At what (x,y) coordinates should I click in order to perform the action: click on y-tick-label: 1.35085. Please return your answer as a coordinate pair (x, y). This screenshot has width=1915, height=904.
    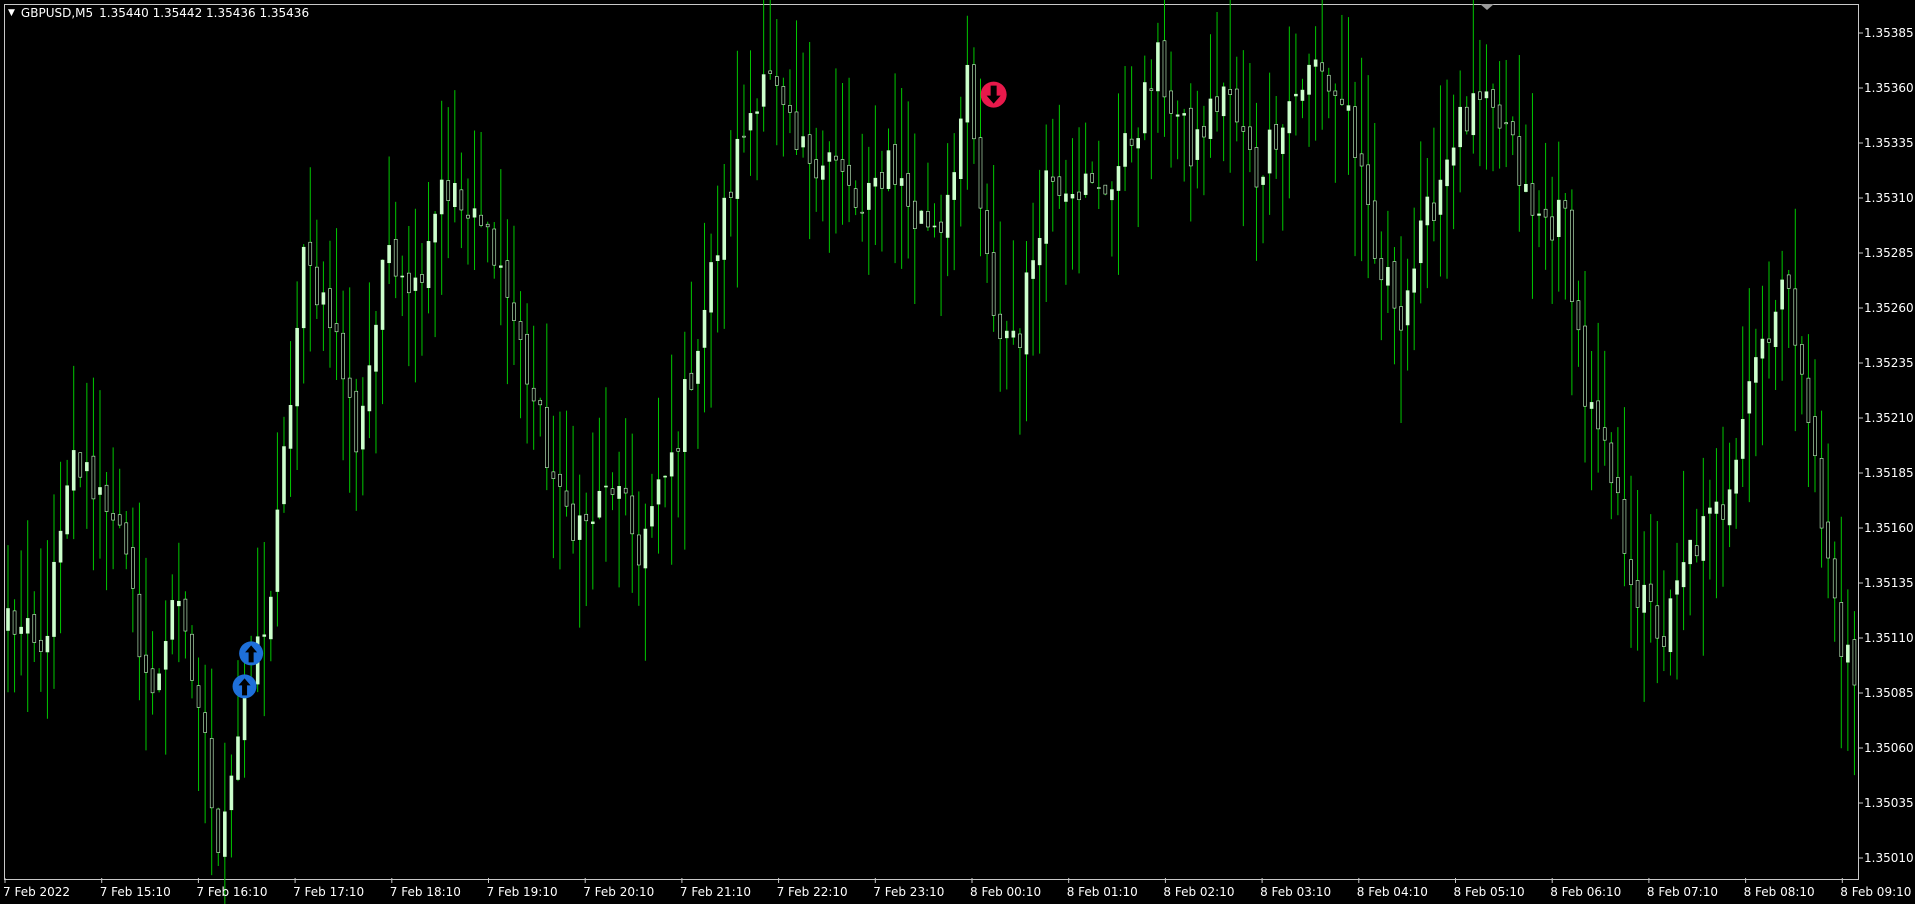
    Looking at the image, I should click on (1889, 693).